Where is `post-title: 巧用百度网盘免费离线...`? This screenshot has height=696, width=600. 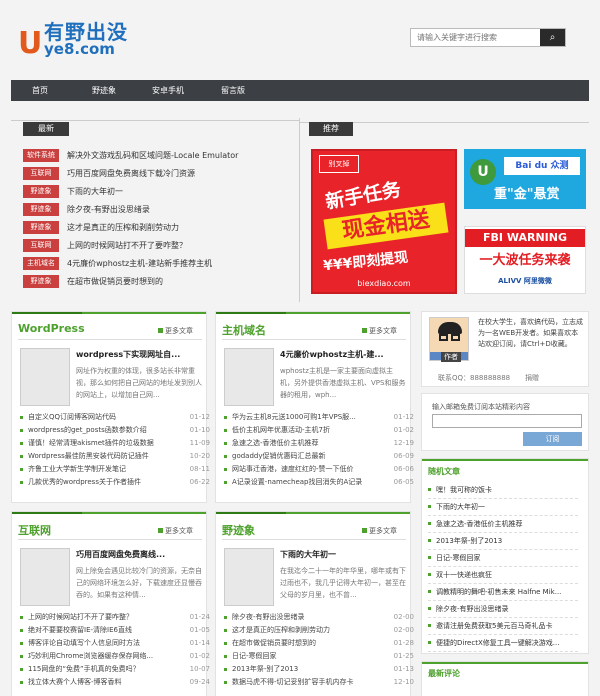
post-title: 巧用百度网盘免费离线... is located at coordinates (120, 554).